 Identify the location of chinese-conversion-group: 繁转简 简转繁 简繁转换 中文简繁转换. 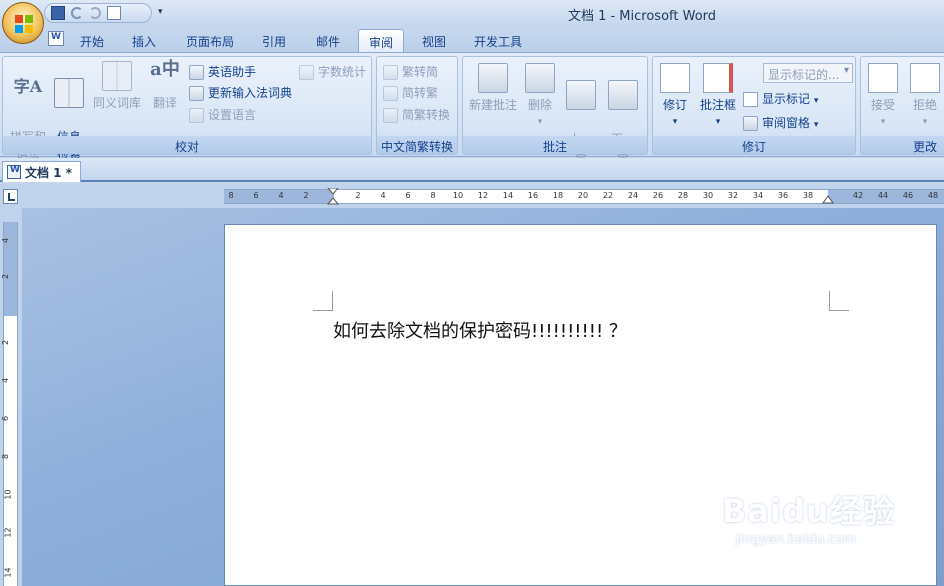
(417, 105).